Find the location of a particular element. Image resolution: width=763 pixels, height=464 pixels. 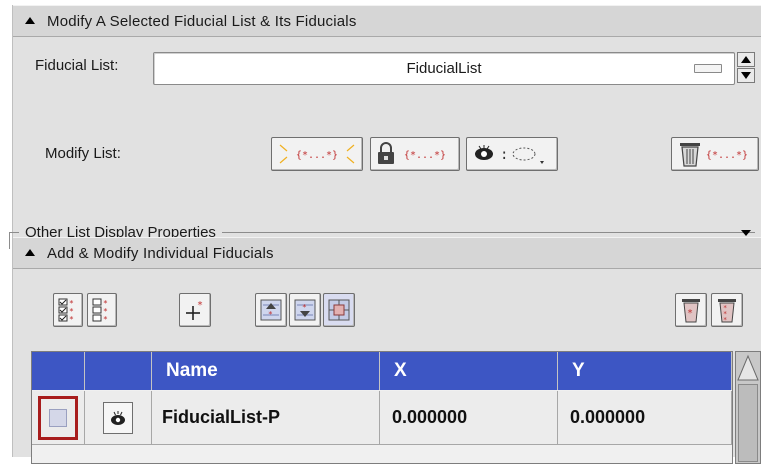

add-fiducial-icon: * is located at coordinates (194, 310).